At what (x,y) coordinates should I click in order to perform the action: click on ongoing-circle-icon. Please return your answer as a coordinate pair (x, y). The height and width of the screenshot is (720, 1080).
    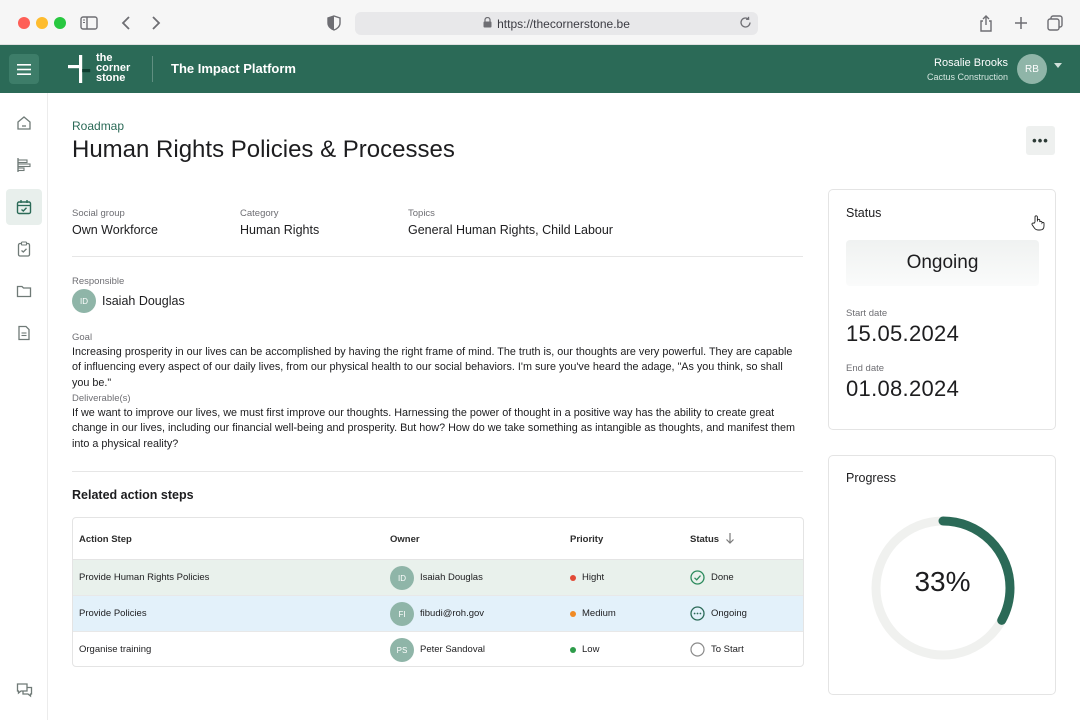
    Looking at the image, I should click on (697, 613).